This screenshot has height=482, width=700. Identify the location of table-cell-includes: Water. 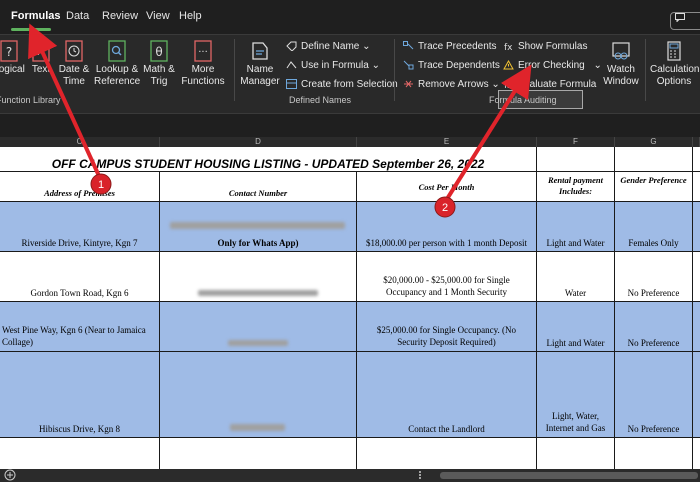
(576, 277).